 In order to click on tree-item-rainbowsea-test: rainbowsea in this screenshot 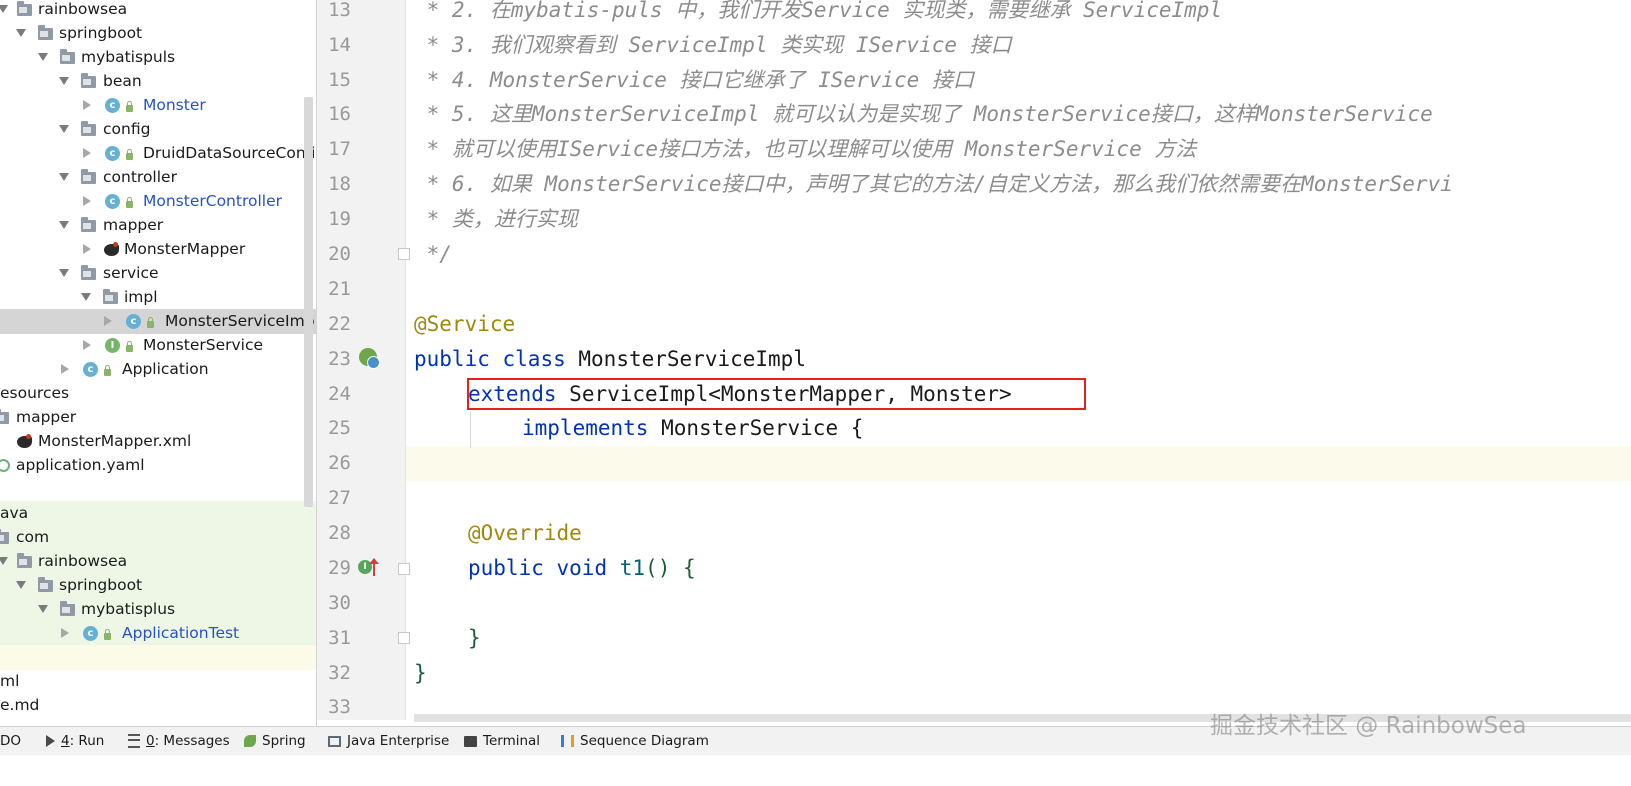, I will do `click(159, 561)`.